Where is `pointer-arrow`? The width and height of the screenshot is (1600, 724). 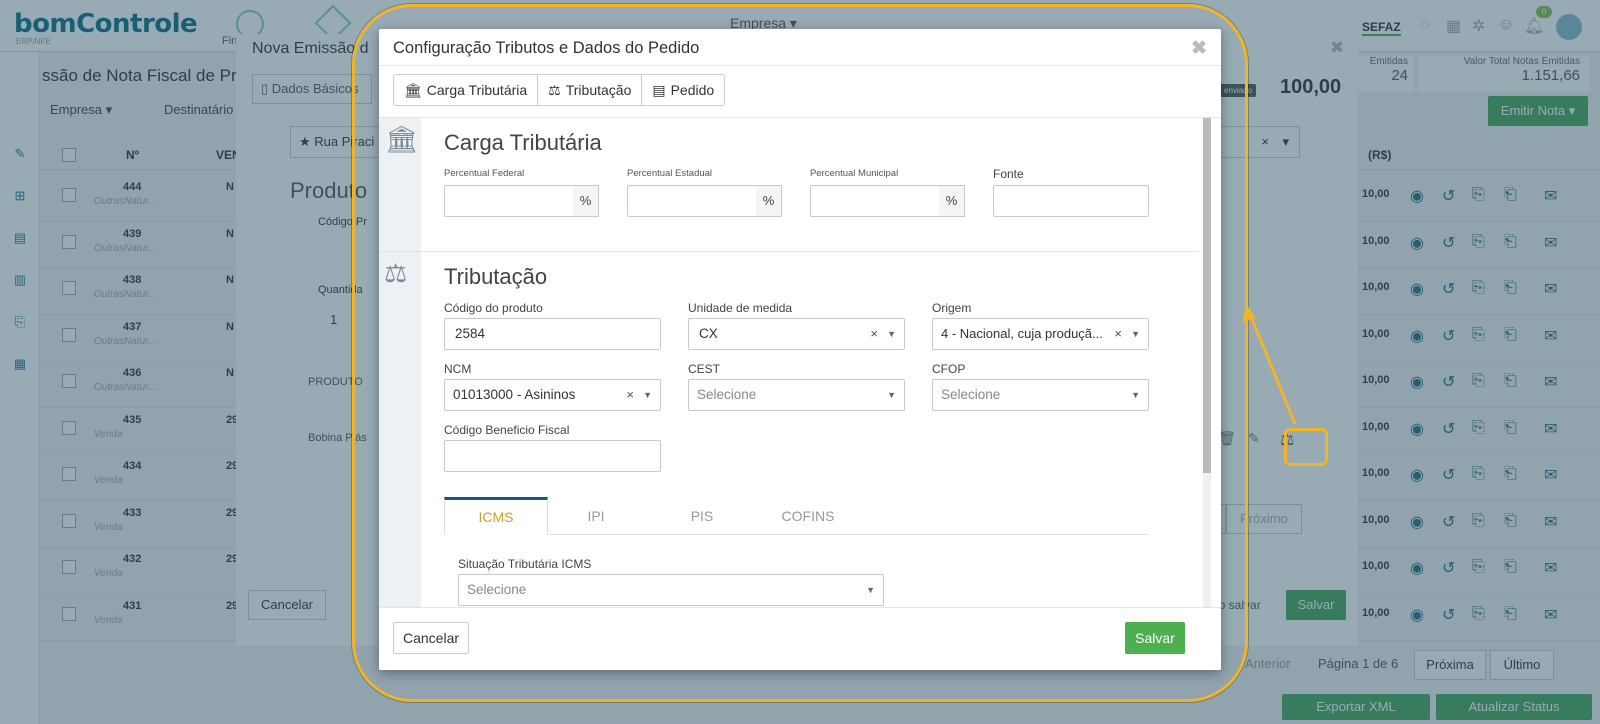 pointer-arrow is located at coordinates (1269, 364).